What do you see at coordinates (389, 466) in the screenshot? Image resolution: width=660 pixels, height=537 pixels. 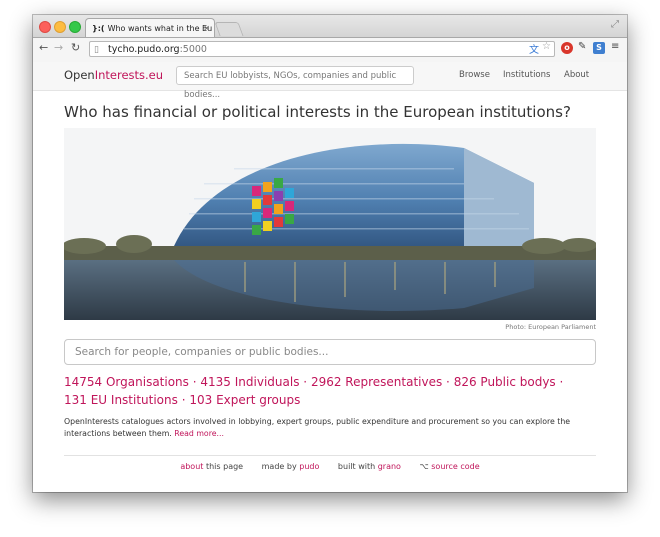 I see `footer-grano-link: grano` at bounding box center [389, 466].